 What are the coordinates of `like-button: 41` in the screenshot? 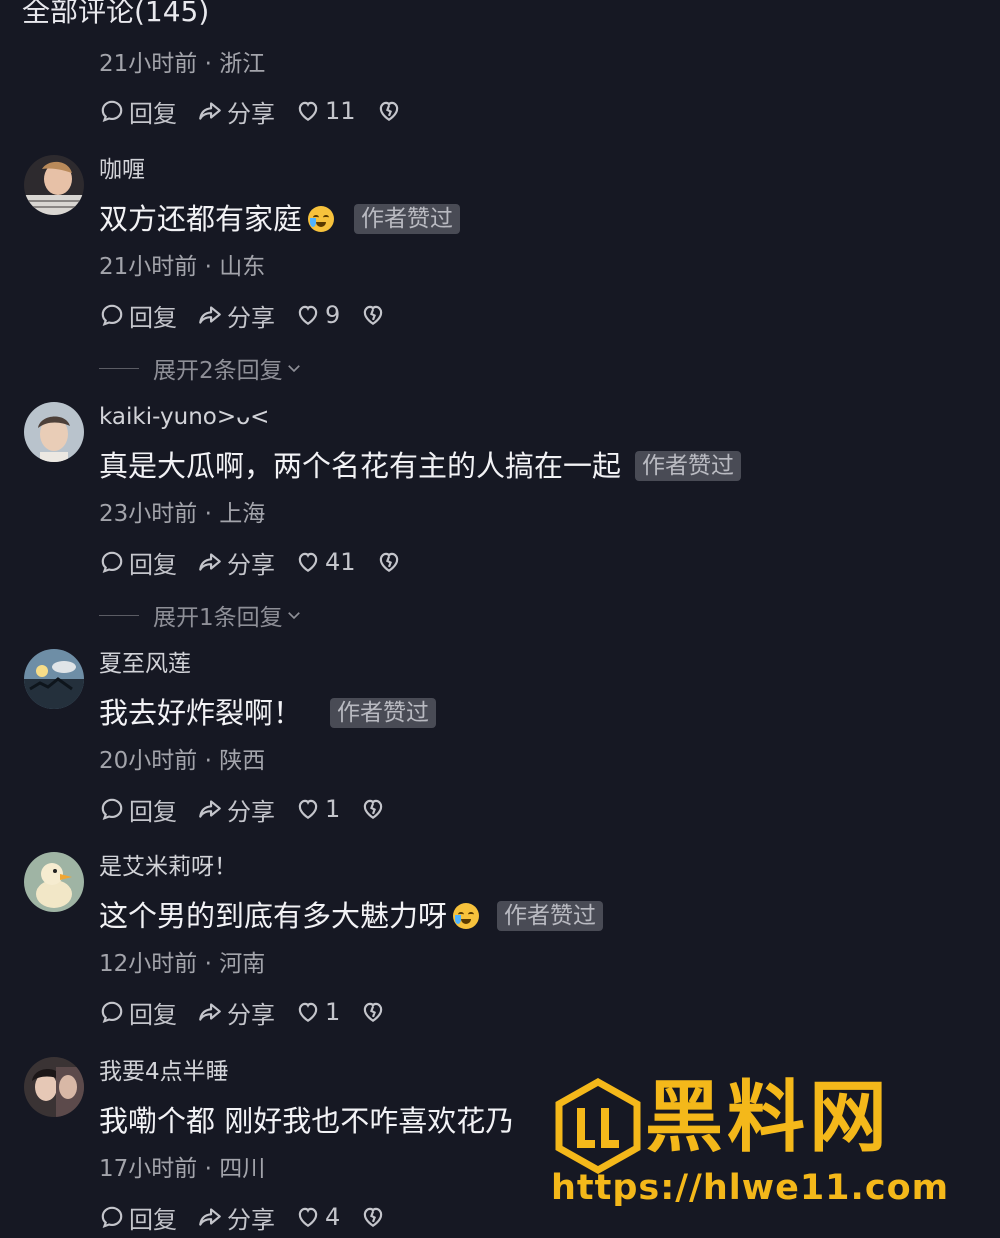 It's located at (325, 562).